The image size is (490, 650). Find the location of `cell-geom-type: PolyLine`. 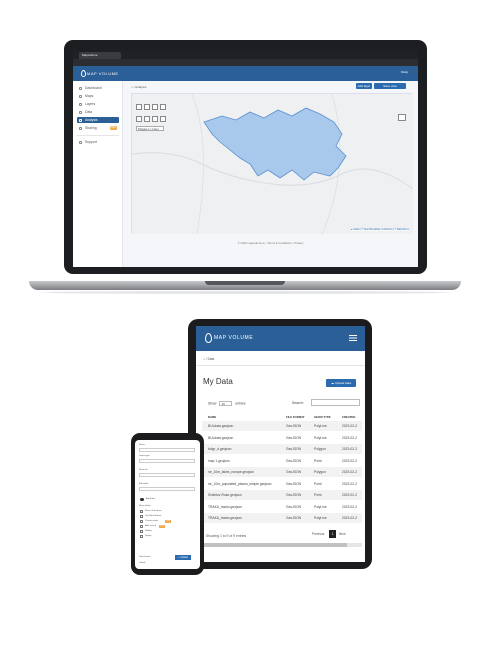

cell-geom-type: PolyLine is located at coordinates (320, 437).